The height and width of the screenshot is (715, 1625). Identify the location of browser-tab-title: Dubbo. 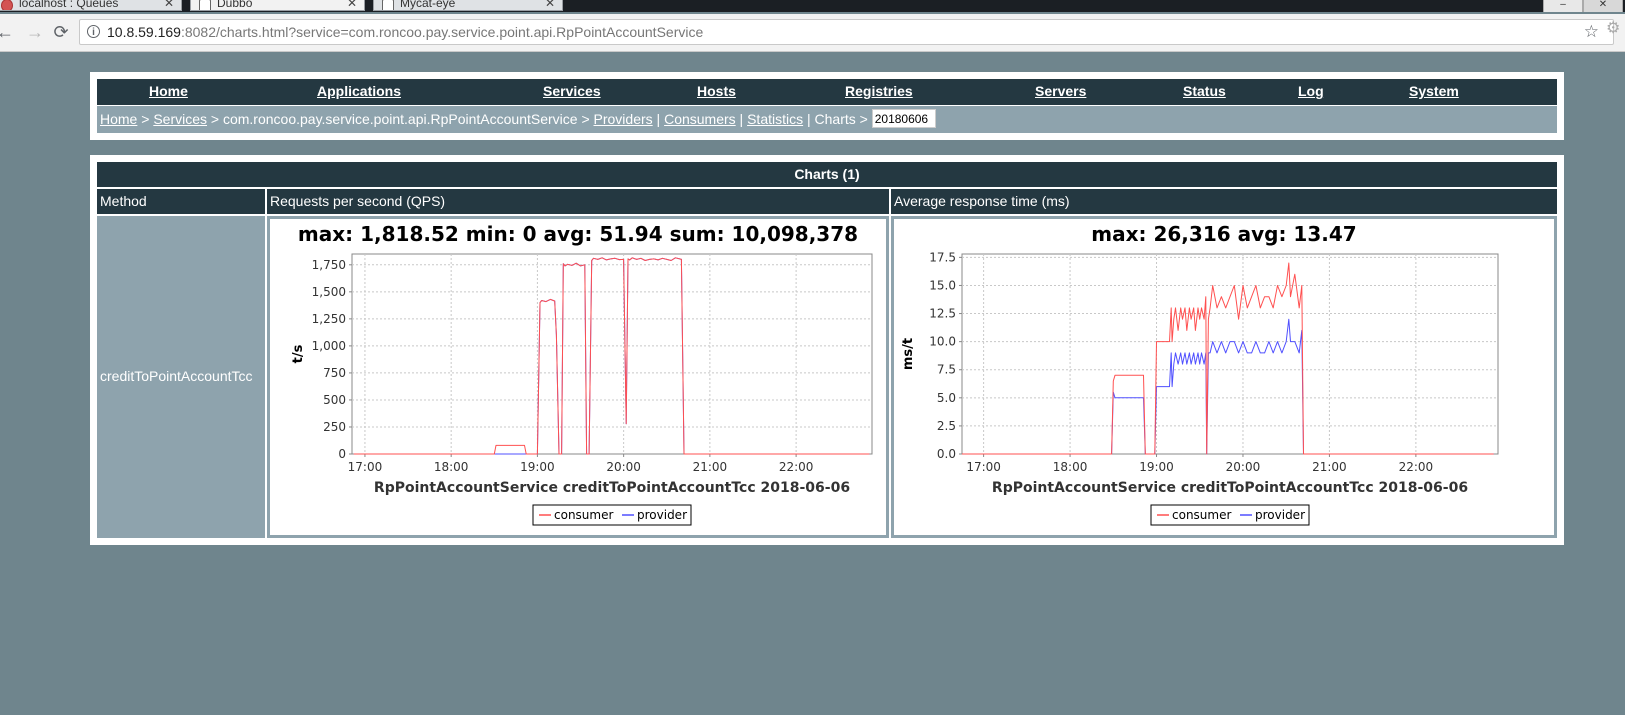
(235, 5).